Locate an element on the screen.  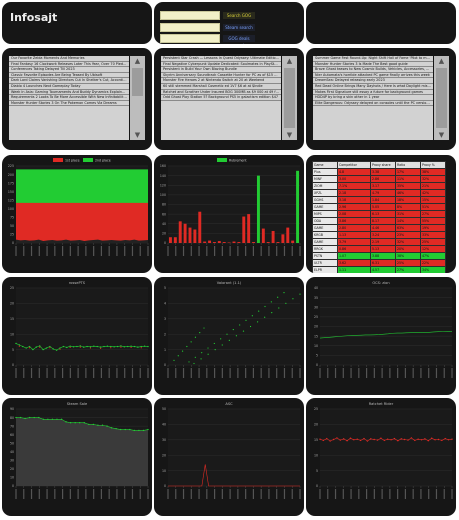
news-scrollbar-3: ▲ ▼ is located at coordinates (441, 98).